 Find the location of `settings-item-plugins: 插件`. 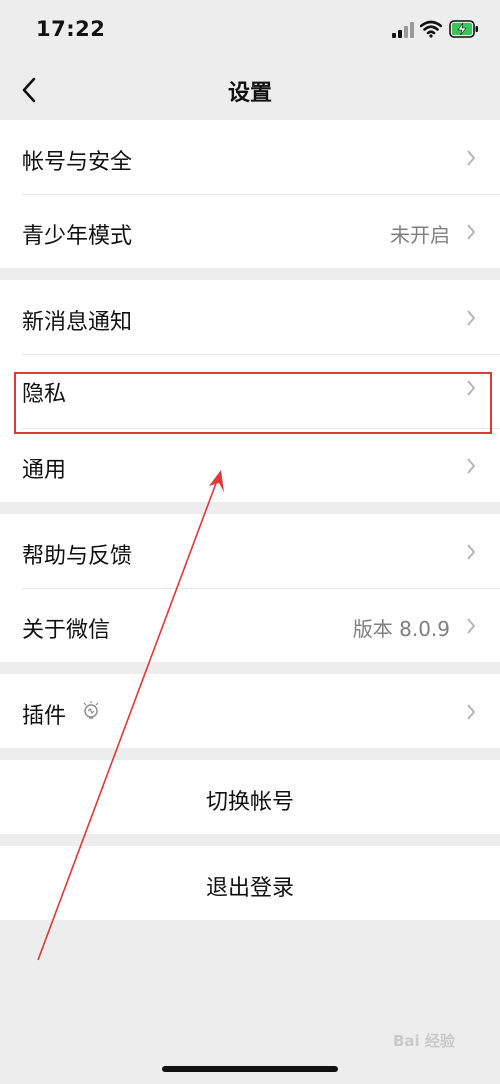

settings-item-plugins: 插件 is located at coordinates (250, 711).